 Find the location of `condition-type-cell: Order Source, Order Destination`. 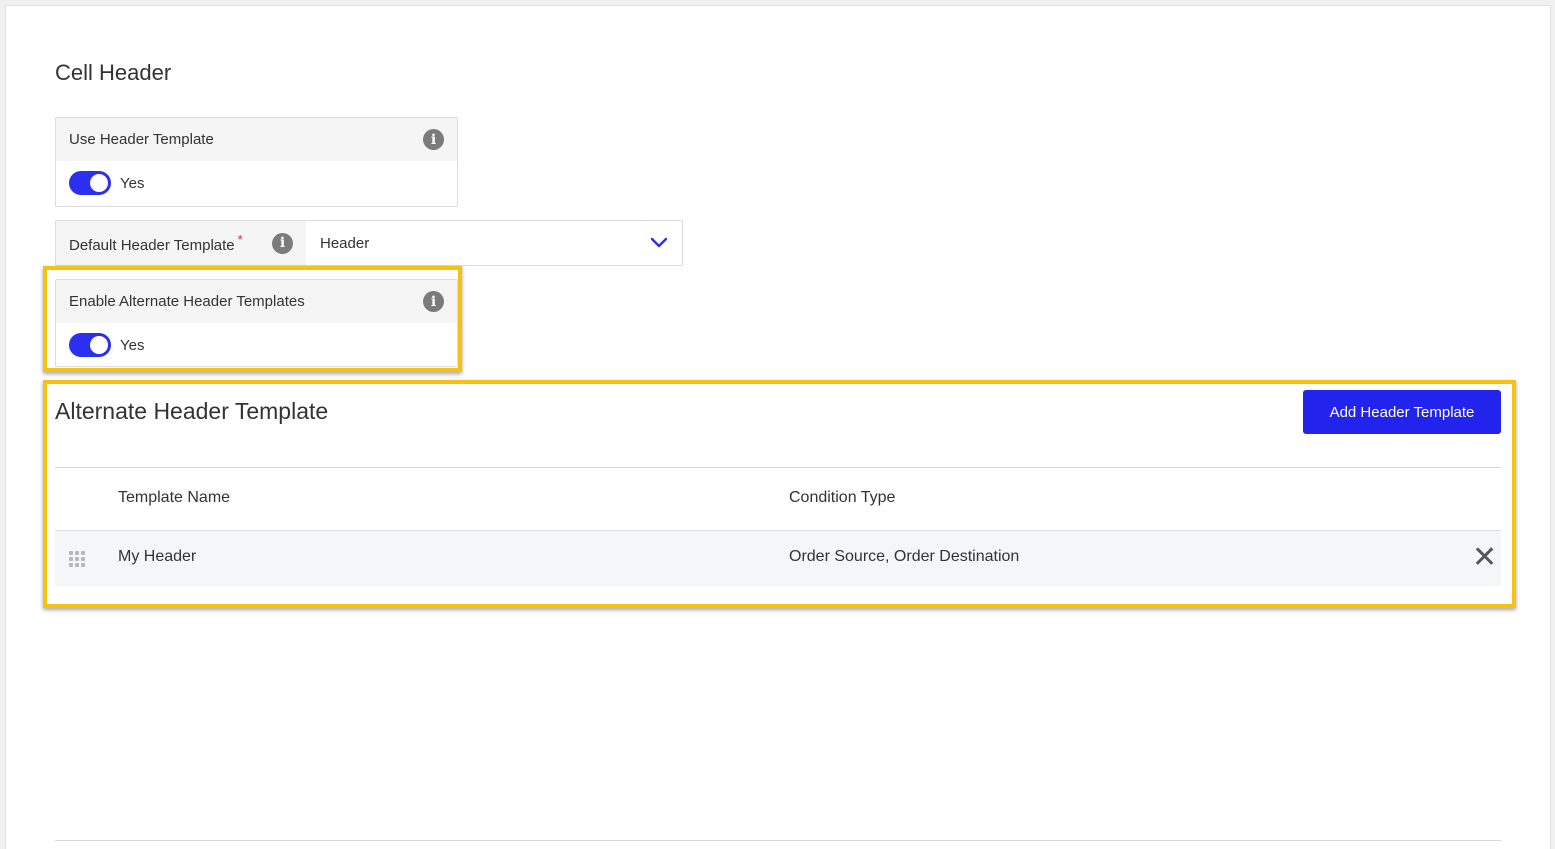

condition-type-cell: Order Source, Order Destination is located at coordinates (904, 556).